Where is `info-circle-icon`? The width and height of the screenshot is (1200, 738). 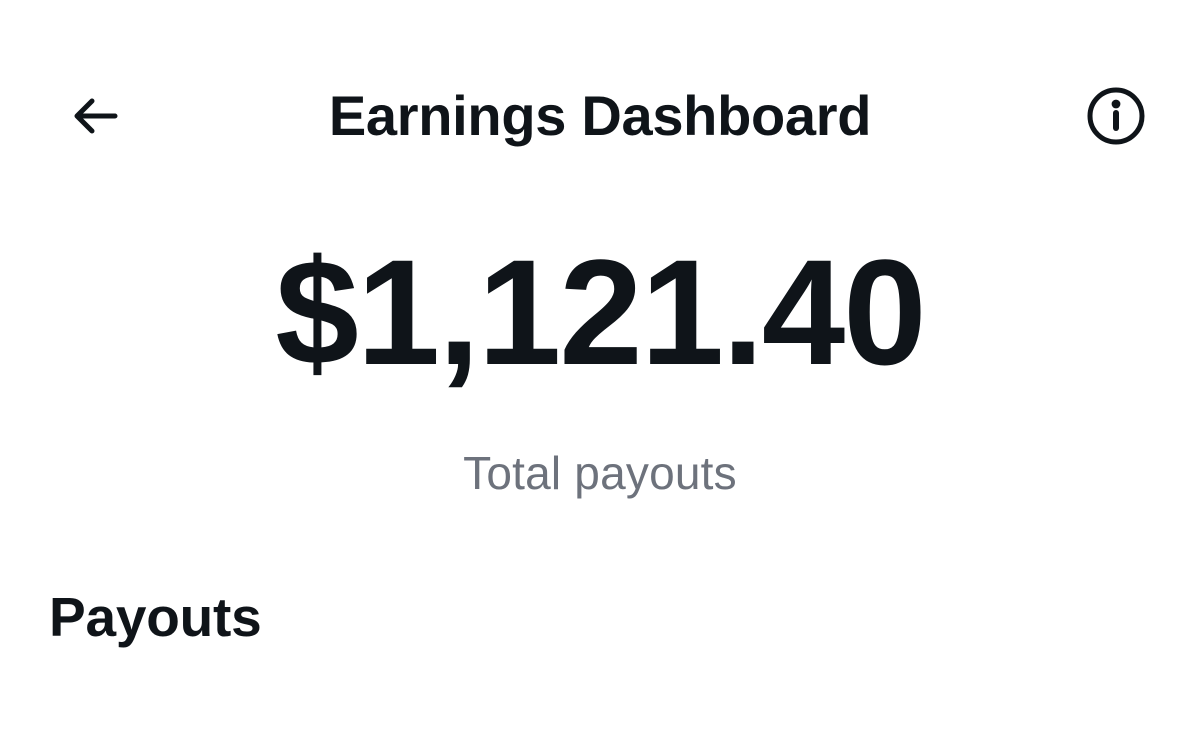 info-circle-icon is located at coordinates (1116, 116).